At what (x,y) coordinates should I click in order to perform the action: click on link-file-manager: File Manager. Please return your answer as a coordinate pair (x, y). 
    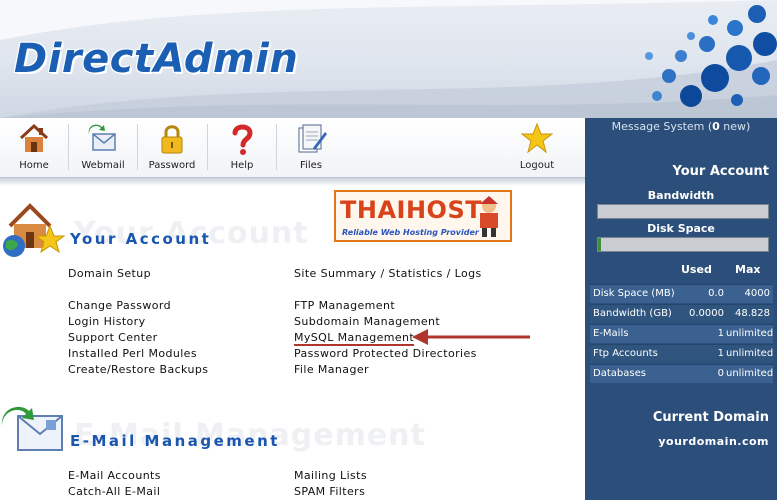
    Looking at the image, I should click on (331, 369).